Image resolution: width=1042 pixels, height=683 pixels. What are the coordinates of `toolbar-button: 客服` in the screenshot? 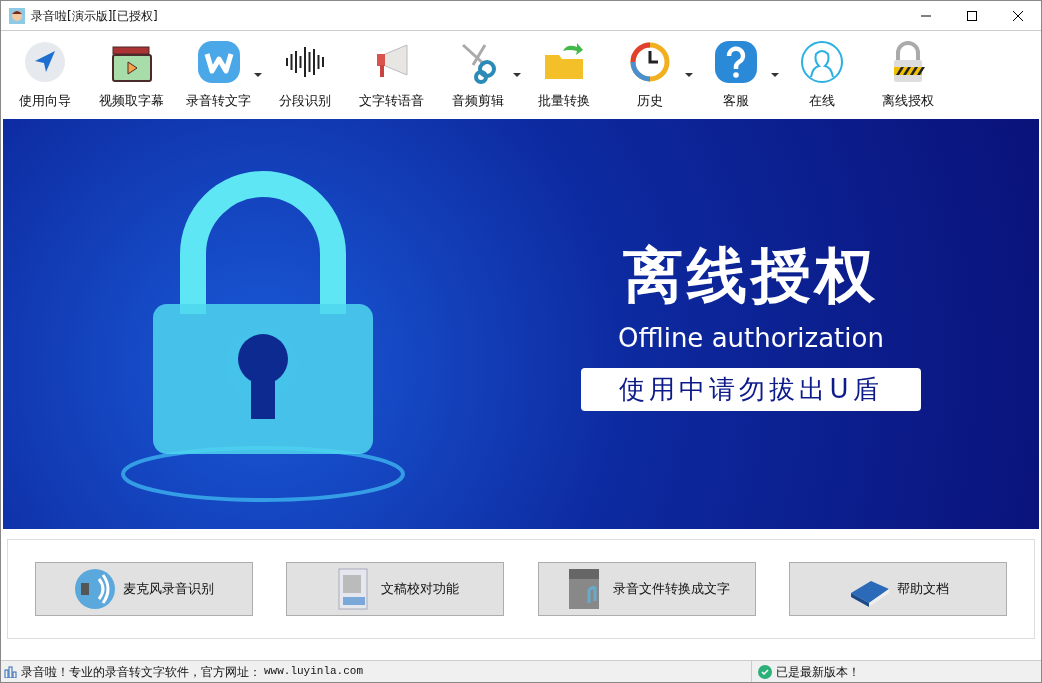 It's located at (736, 75).